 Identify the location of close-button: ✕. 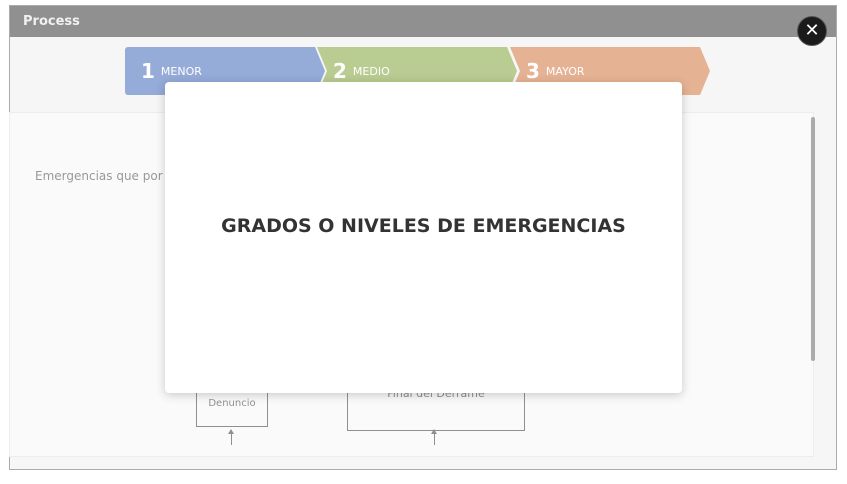
(812, 31).